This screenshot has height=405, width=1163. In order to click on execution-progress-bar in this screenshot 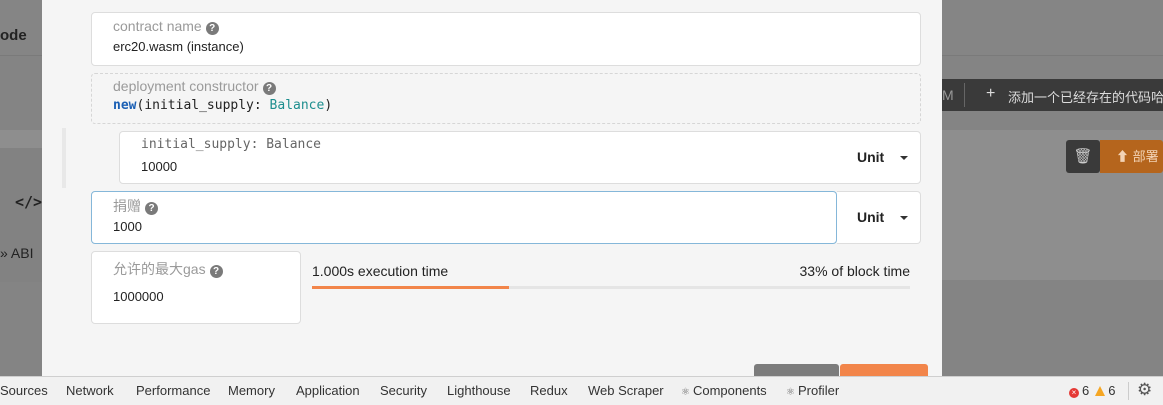, I will do `click(611, 287)`.